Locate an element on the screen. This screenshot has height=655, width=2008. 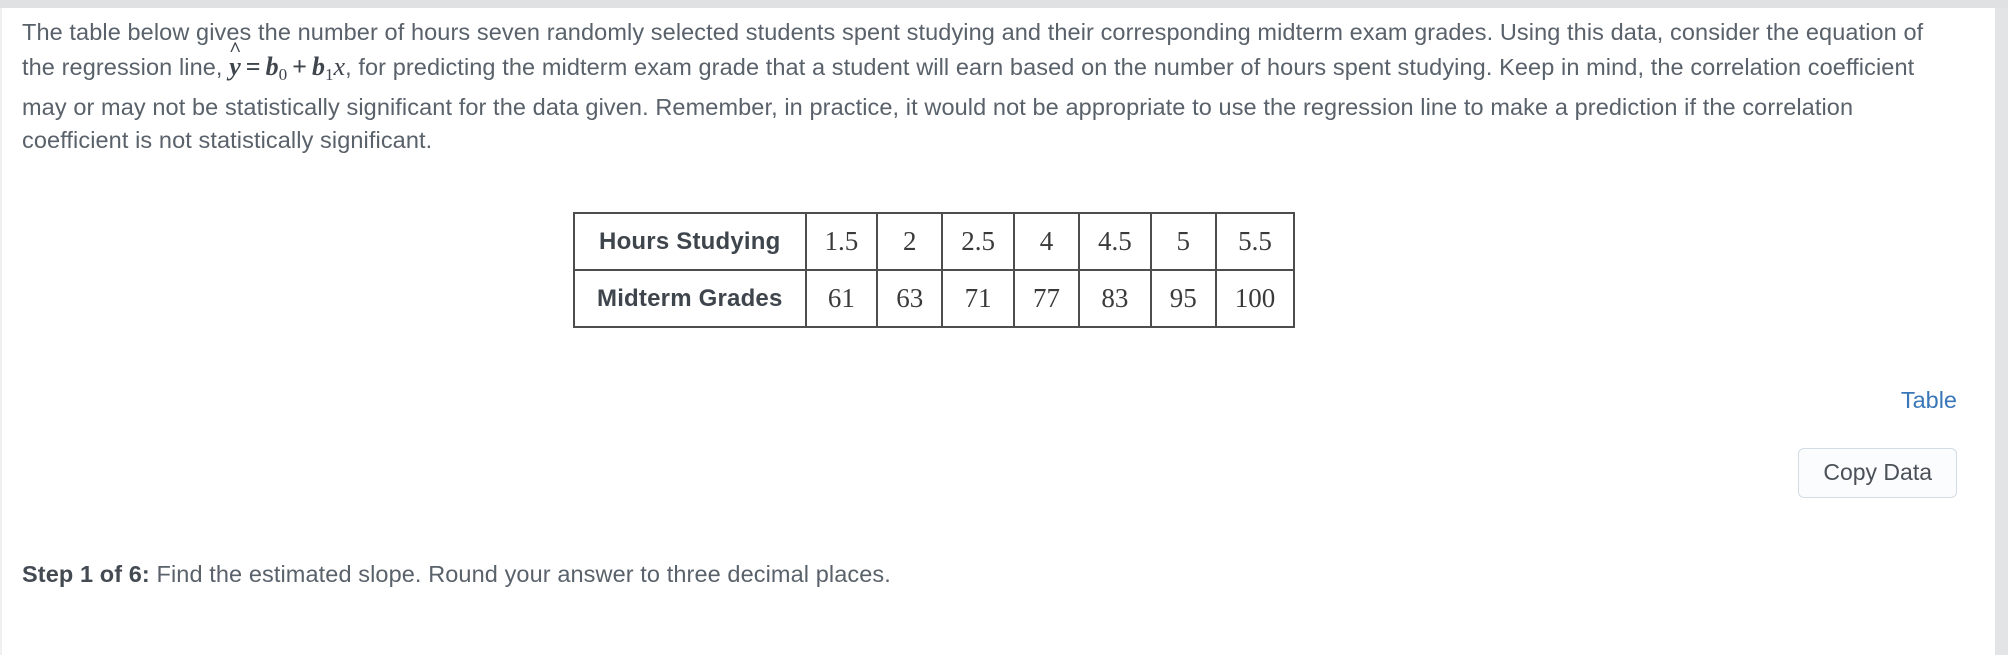
plus-sign: + is located at coordinates (299, 66).